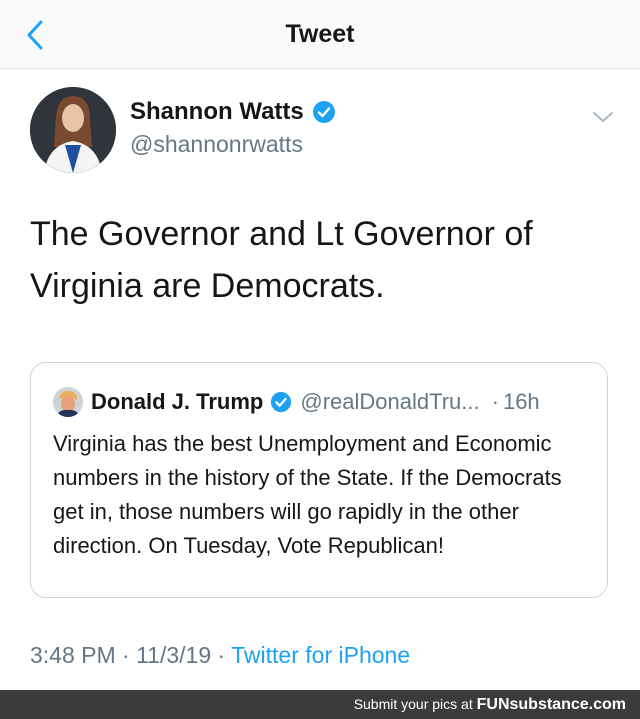  Describe the element at coordinates (131, 655) in the screenshot. I see `tweet-timestamp: 3:48 PM · 11/3/19 ·` at that location.